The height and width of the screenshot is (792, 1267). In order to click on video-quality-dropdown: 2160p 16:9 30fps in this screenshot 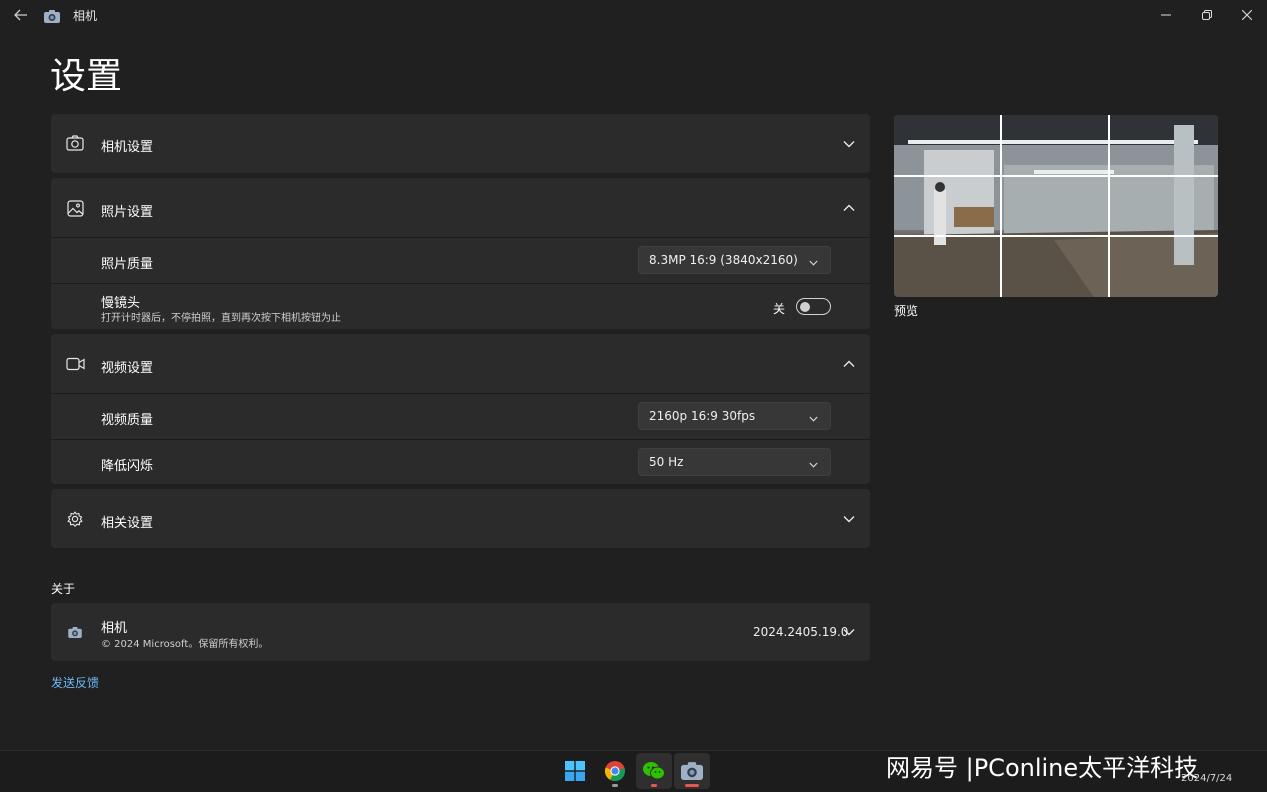, I will do `click(734, 416)`.